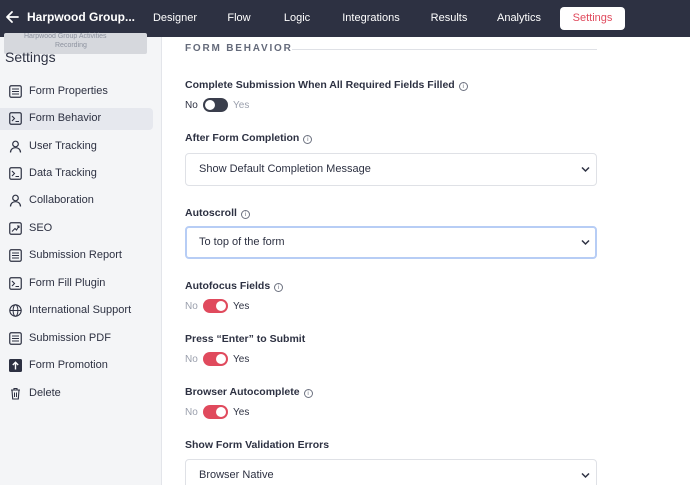  I want to click on enter-submit-toggle, so click(215, 359).